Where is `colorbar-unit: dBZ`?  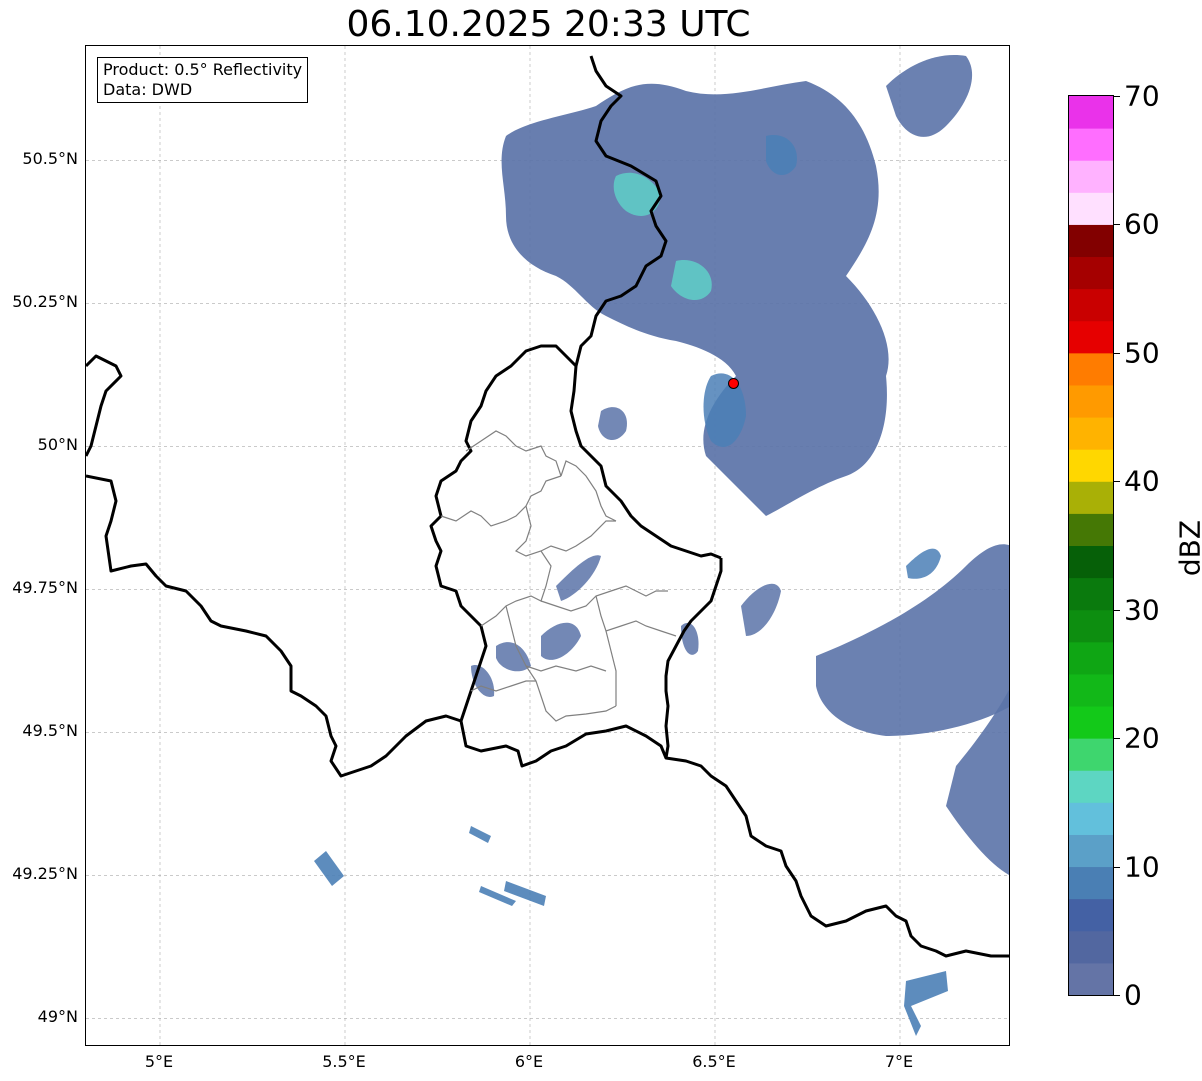
colorbar-unit: dBZ is located at coordinates (1187, 548).